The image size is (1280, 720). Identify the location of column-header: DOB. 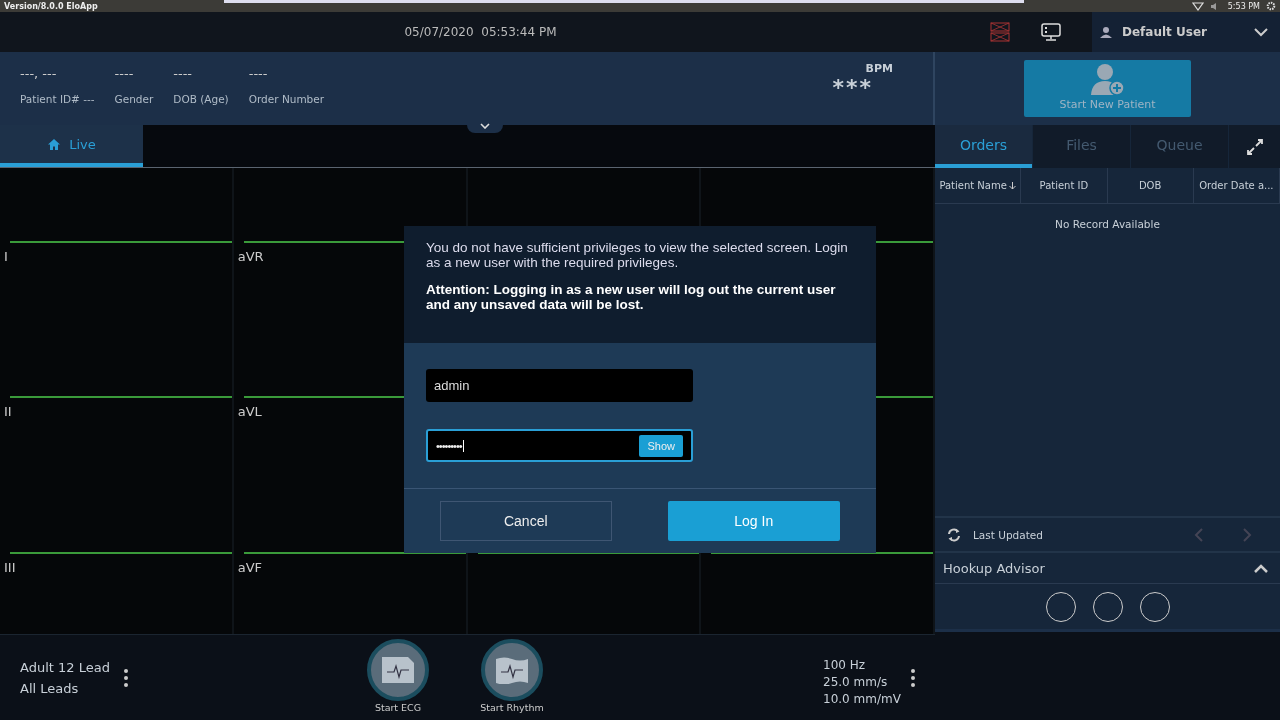
(1150, 185).